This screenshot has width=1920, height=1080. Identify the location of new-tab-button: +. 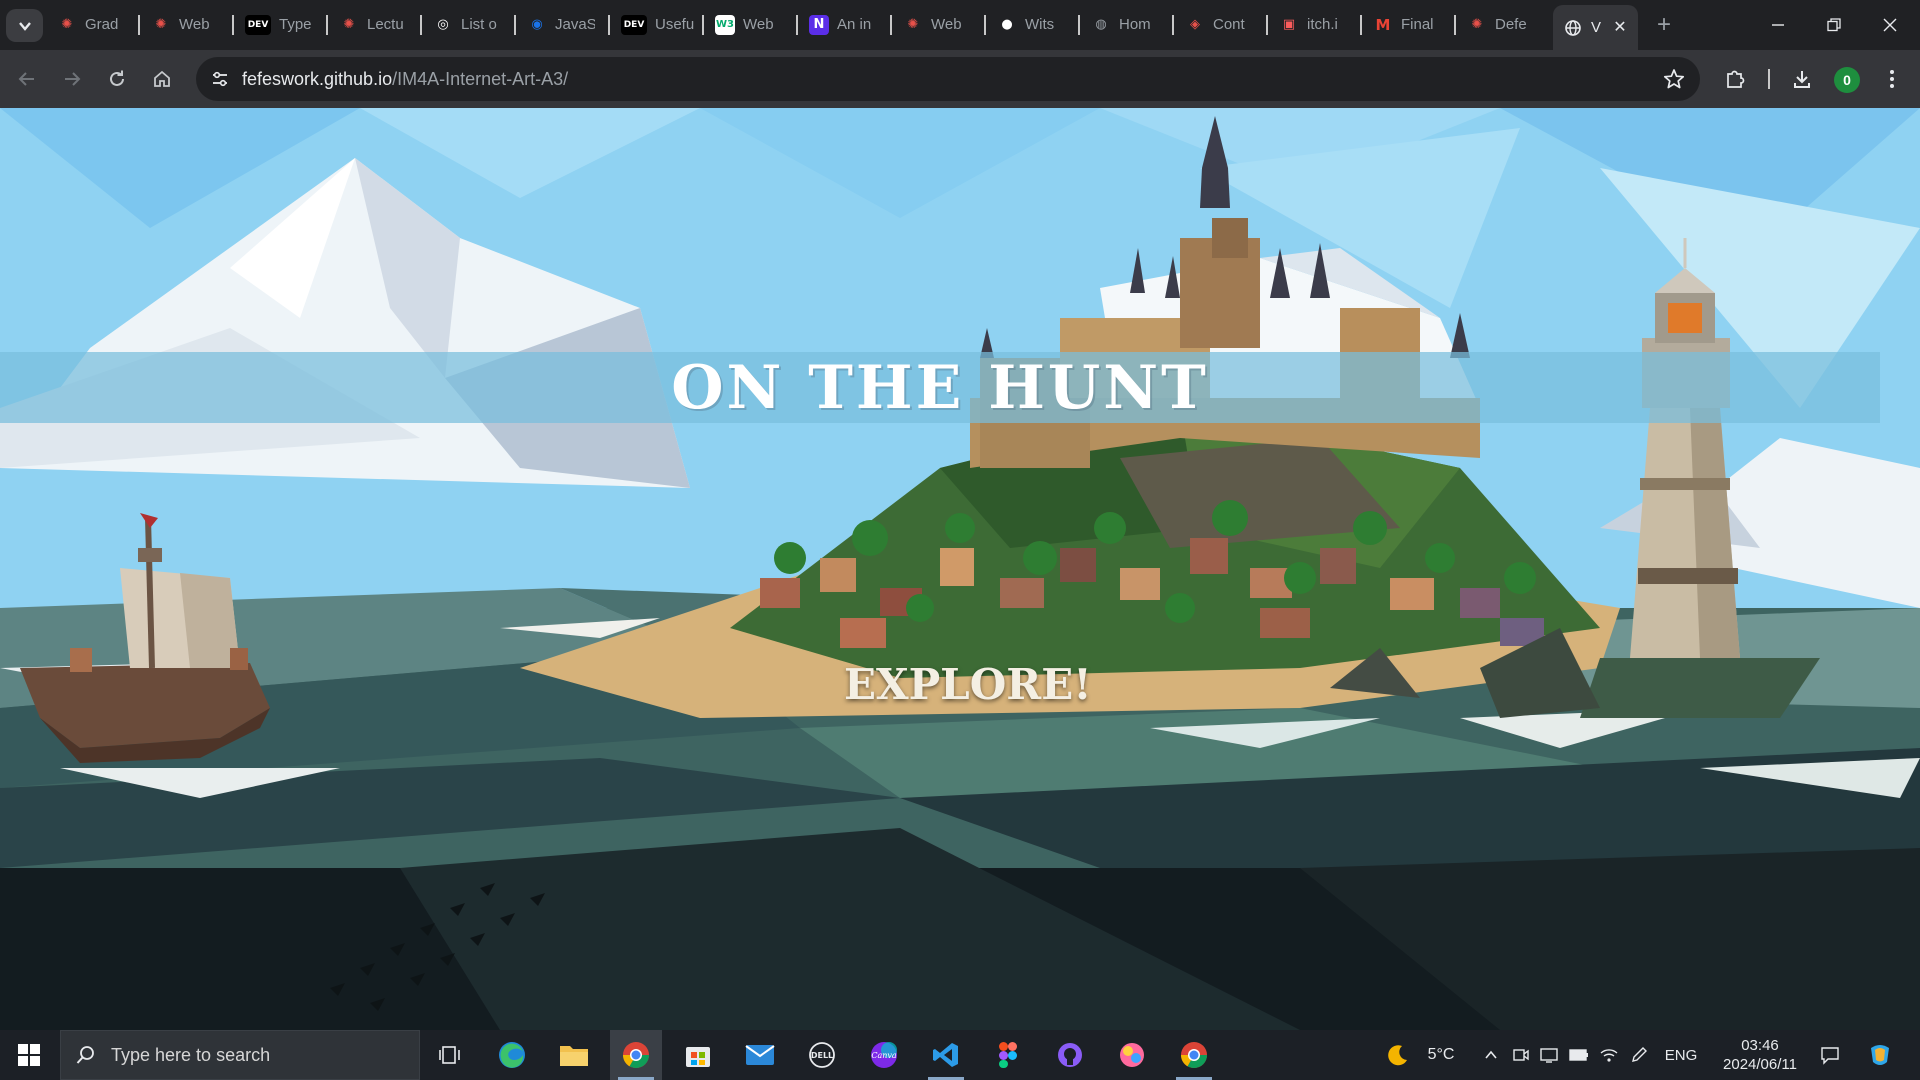
(1664, 25).